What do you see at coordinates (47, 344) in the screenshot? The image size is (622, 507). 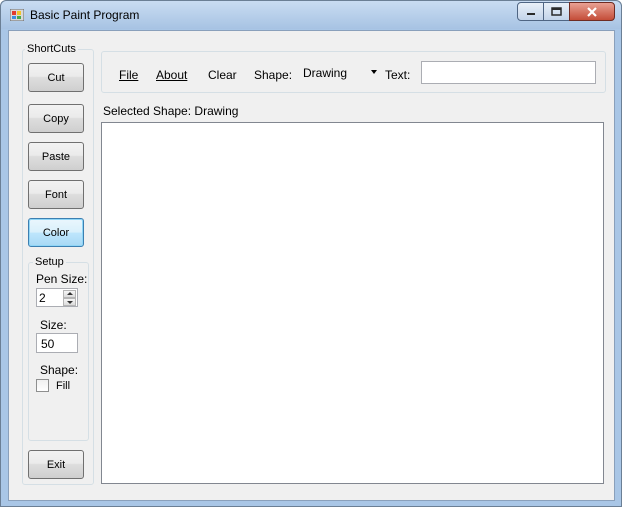 I see `size-value: 50` at bounding box center [47, 344].